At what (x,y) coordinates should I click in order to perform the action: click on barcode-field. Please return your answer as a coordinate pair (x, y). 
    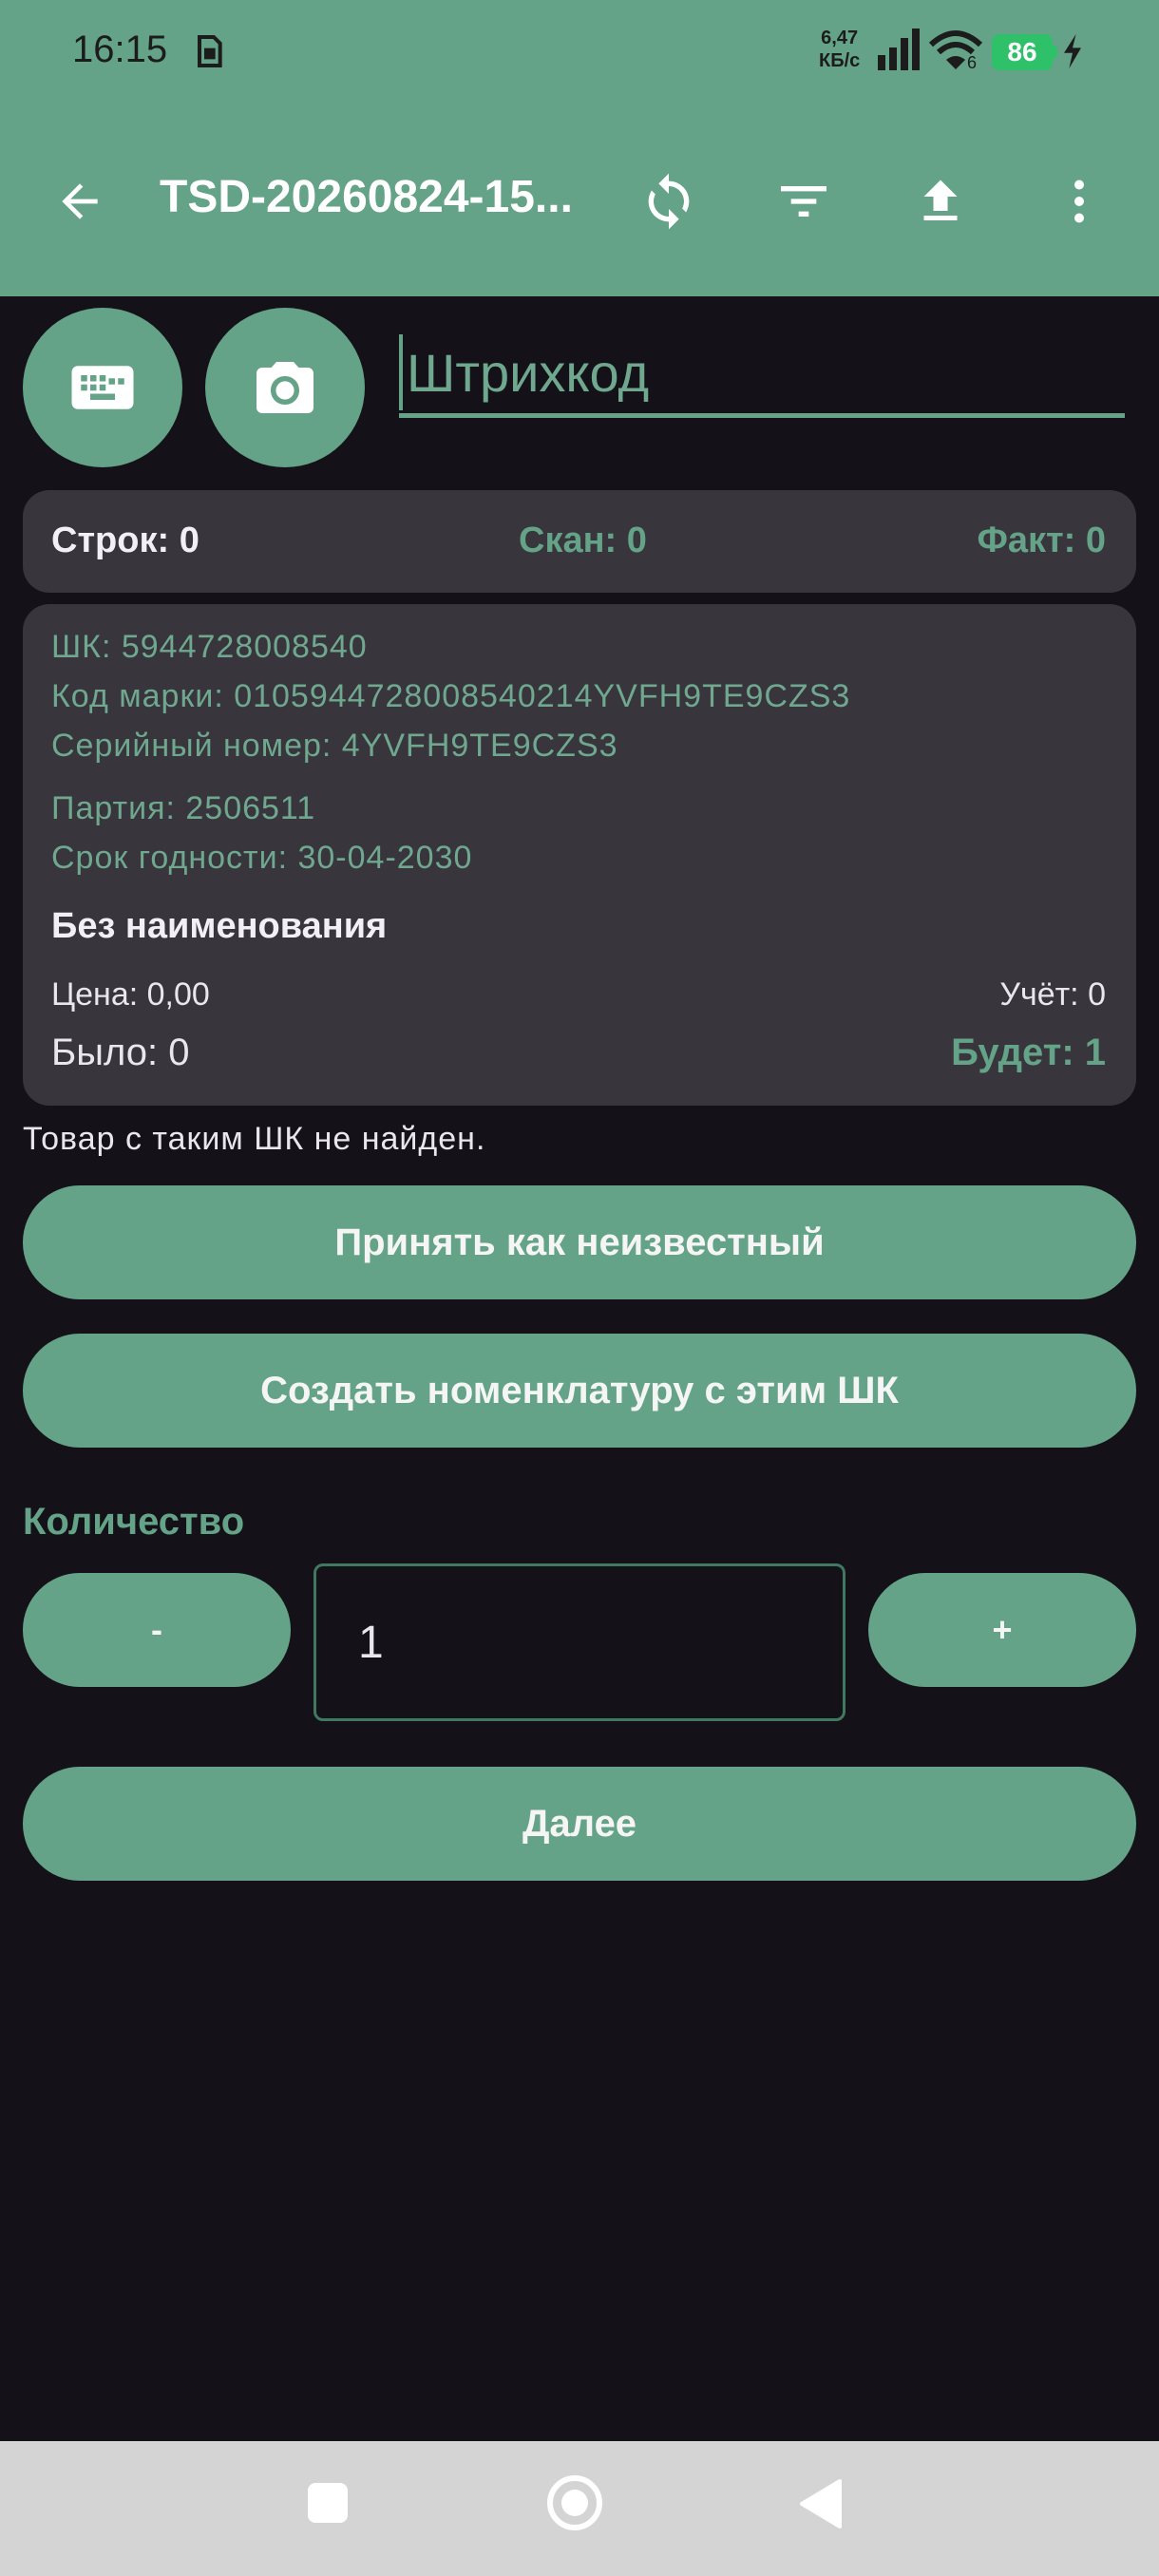
    Looking at the image, I should click on (762, 376).